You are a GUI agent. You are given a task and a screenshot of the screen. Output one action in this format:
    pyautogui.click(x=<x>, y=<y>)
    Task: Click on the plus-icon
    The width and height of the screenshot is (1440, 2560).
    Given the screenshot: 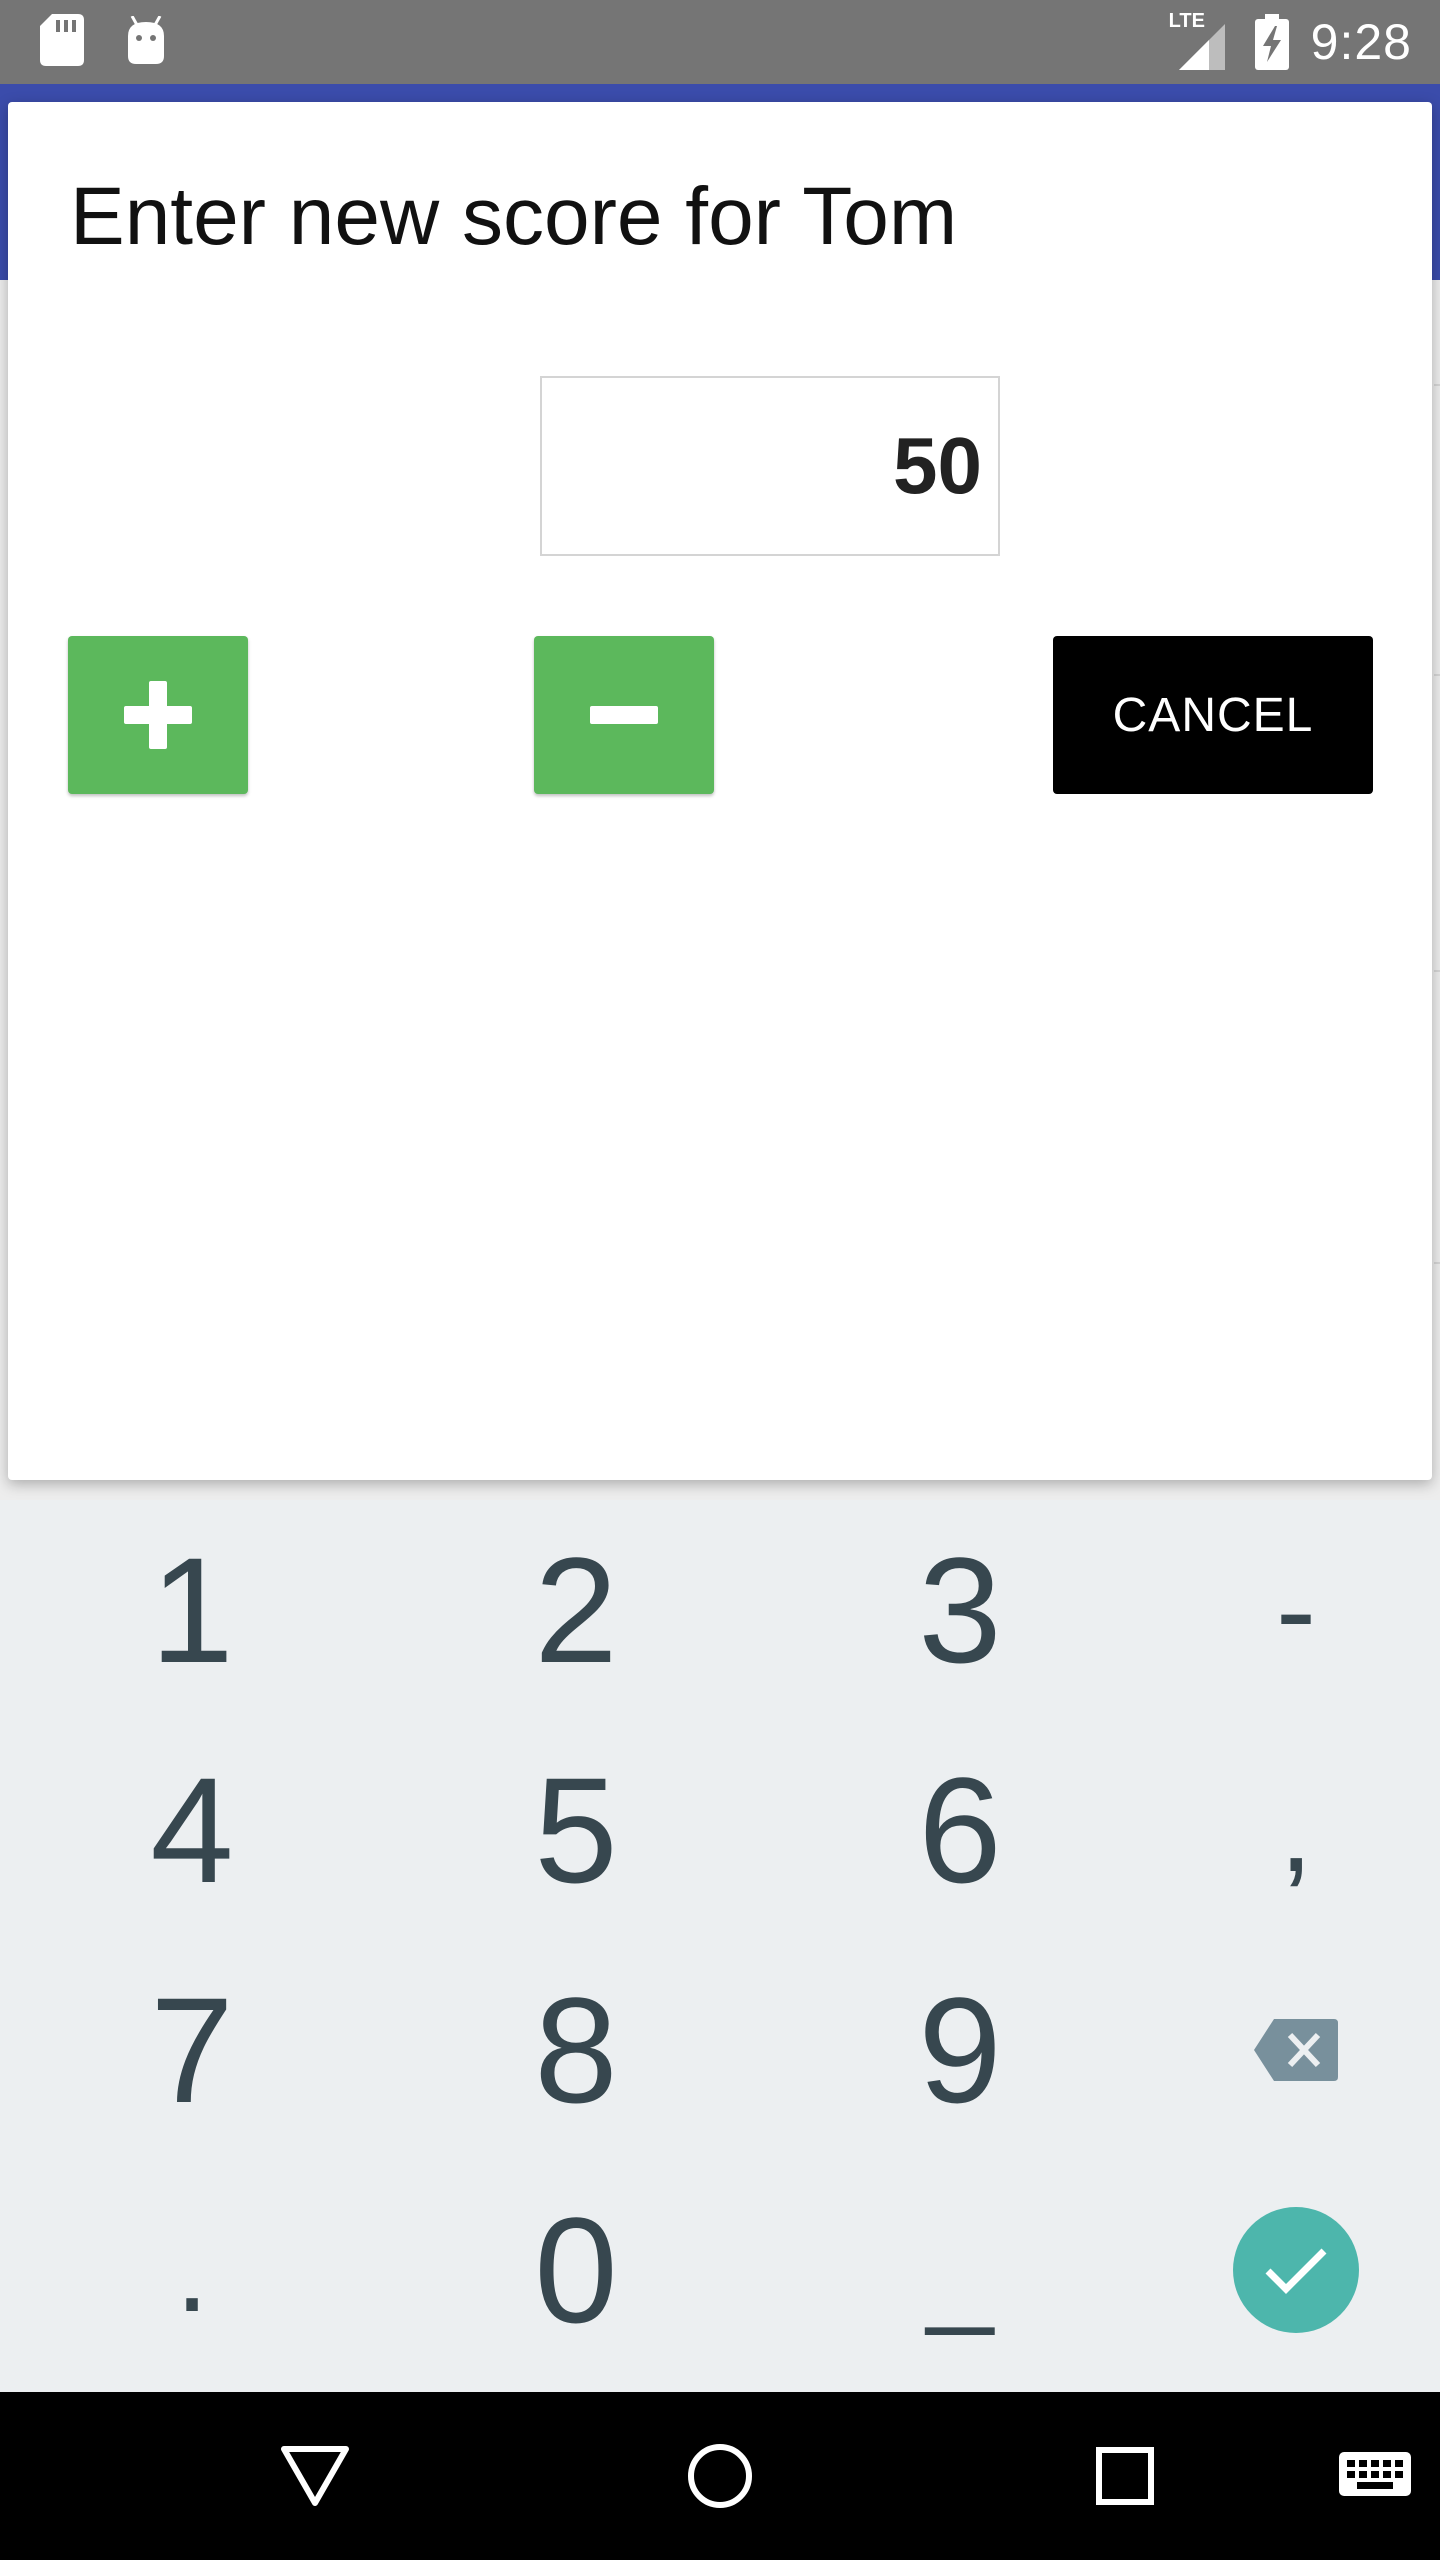 What is the action you would take?
    pyautogui.click(x=158, y=715)
    